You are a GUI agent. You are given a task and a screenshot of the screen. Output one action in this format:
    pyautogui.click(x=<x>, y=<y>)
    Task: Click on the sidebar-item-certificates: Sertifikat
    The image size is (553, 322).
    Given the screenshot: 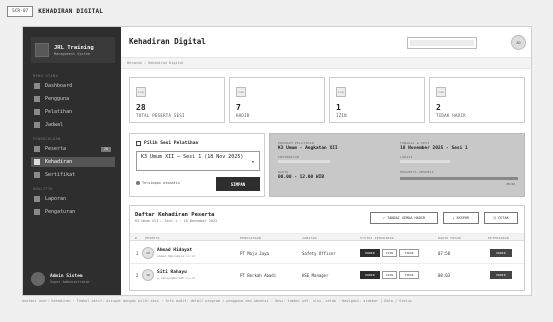 What is the action you would take?
    pyautogui.click(x=73, y=175)
    